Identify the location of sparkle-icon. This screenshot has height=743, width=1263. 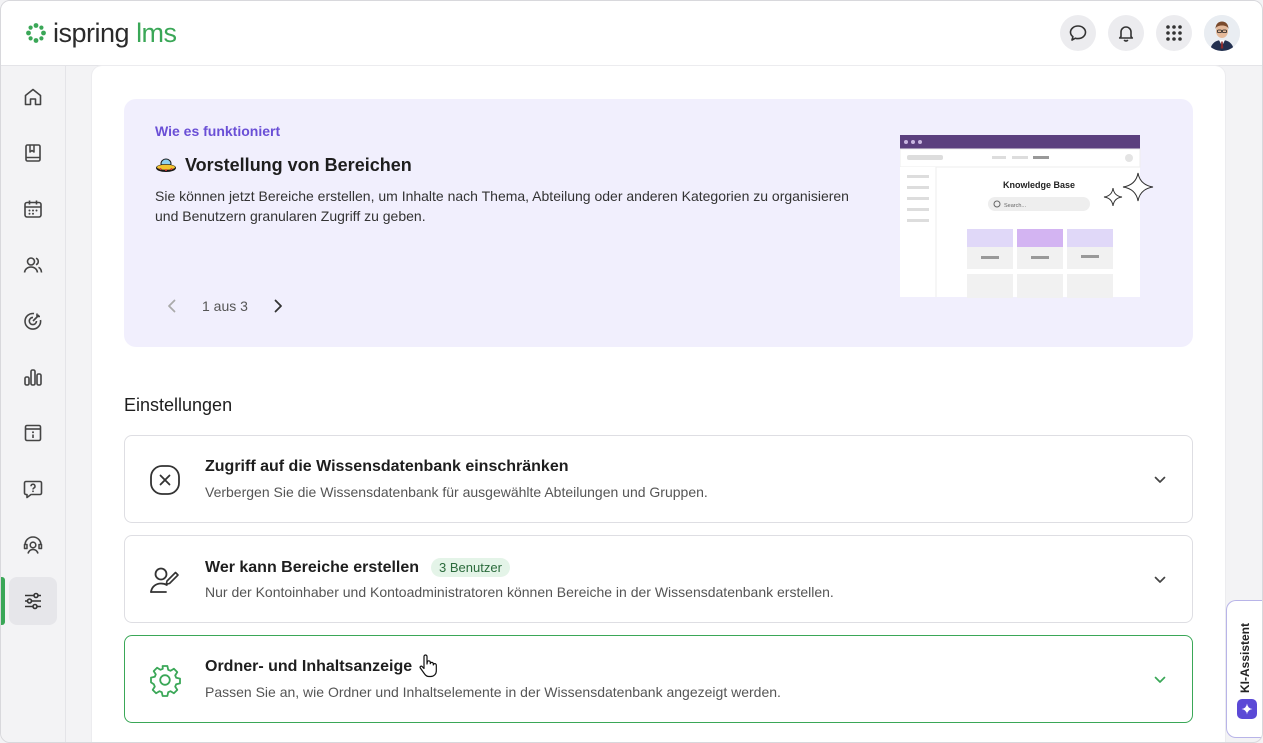
(1247, 709).